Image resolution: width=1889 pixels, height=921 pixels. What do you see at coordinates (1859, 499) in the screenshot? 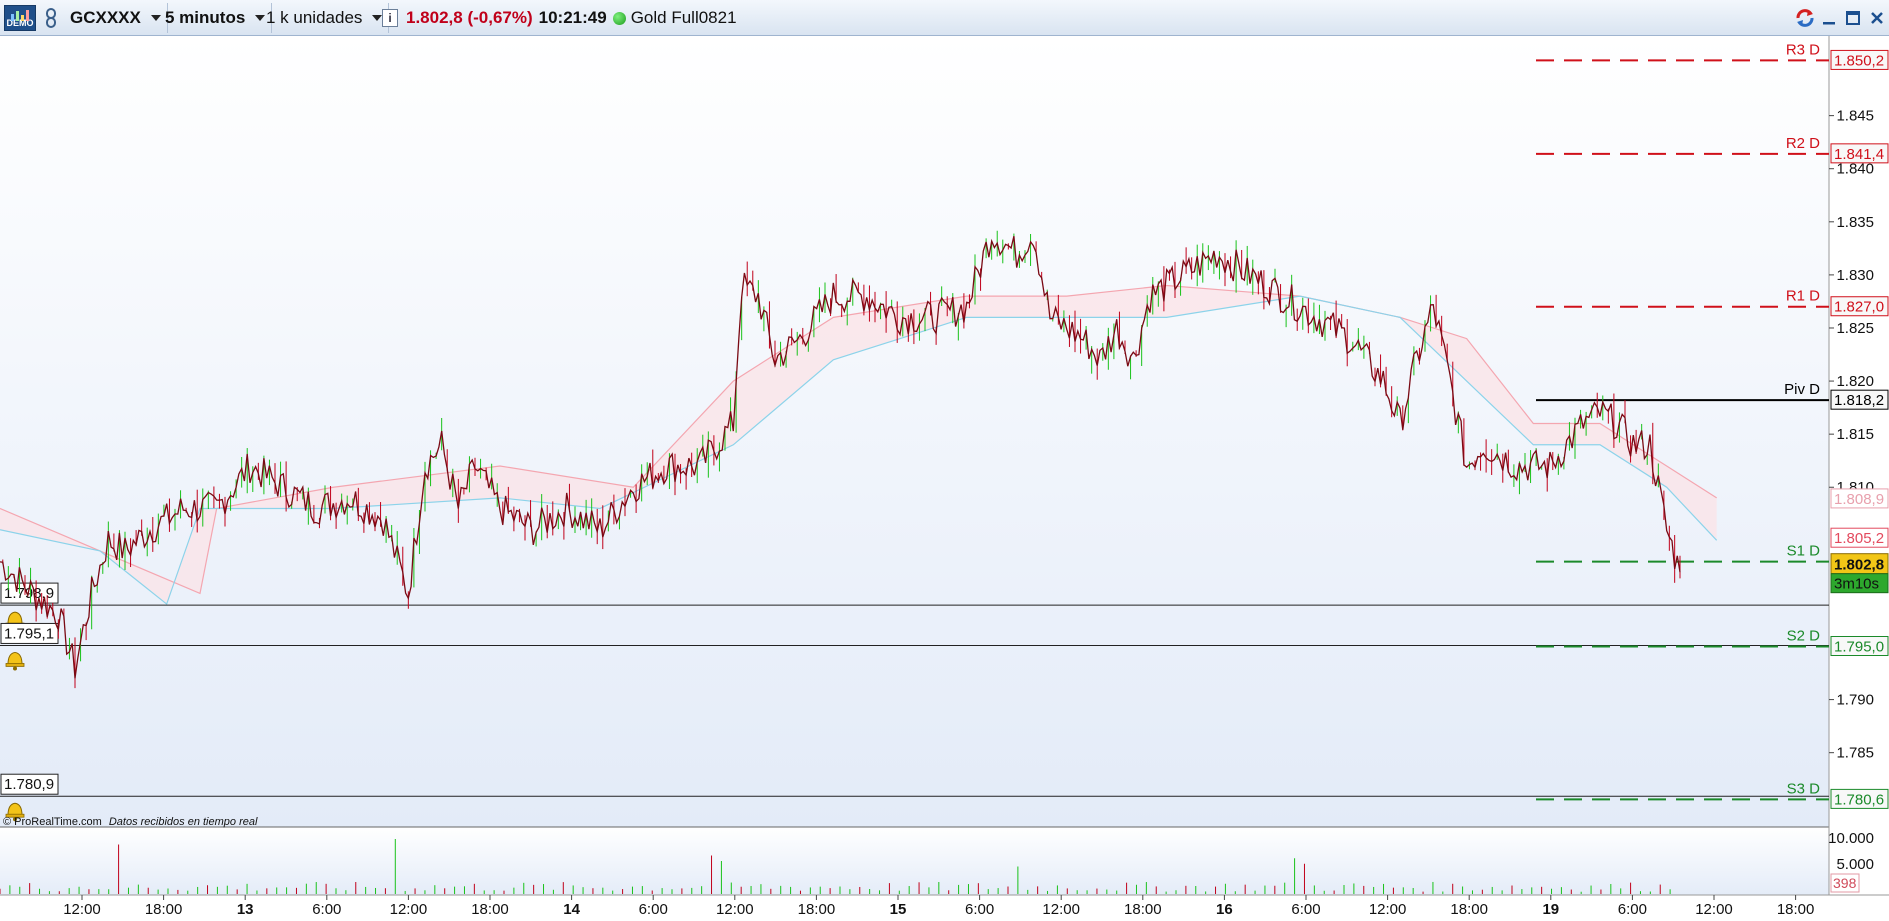
I see `indicator-tag: 1.808,9` at bounding box center [1859, 499].